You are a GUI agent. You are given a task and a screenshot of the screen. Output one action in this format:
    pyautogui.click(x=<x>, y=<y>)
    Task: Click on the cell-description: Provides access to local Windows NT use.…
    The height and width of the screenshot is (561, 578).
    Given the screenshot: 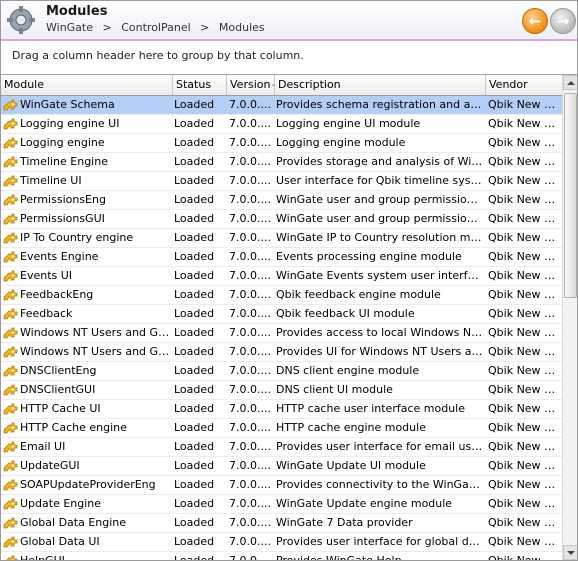 What is the action you would take?
    pyautogui.click(x=379, y=332)
    